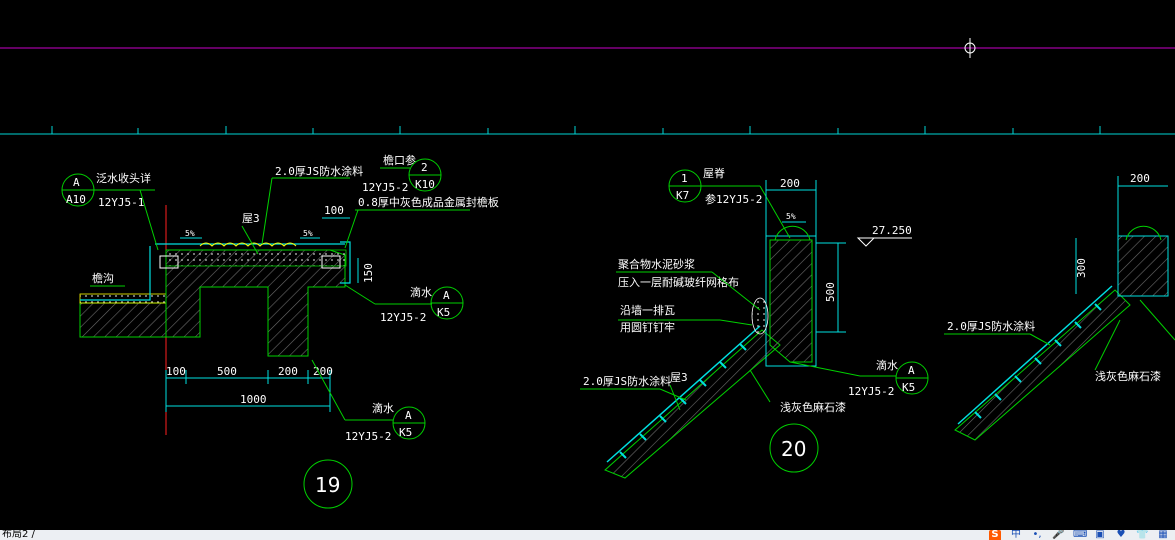  Describe the element at coordinates (428, 202) in the screenshot. I see `metal-sheet-label: 0.8厚中灰色成品金属封檐板` at that location.